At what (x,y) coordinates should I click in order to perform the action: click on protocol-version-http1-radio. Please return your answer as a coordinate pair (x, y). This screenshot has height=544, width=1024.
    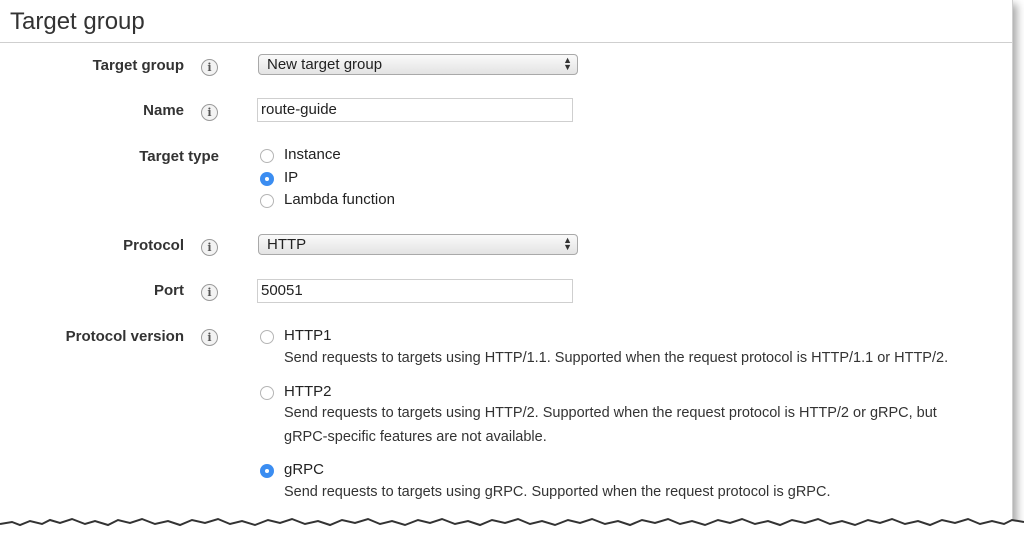
    Looking at the image, I should click on (267, 337).